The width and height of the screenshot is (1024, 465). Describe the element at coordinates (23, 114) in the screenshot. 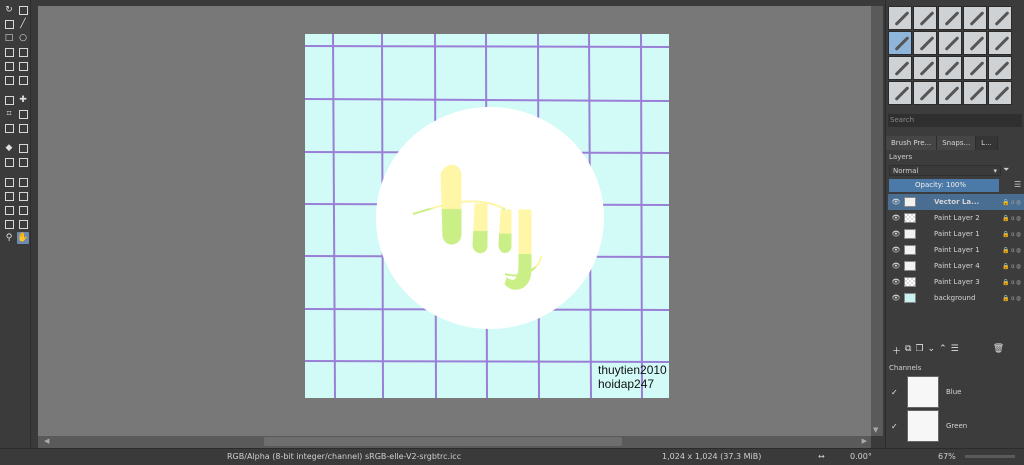

I see `gradient-icon` at that location.